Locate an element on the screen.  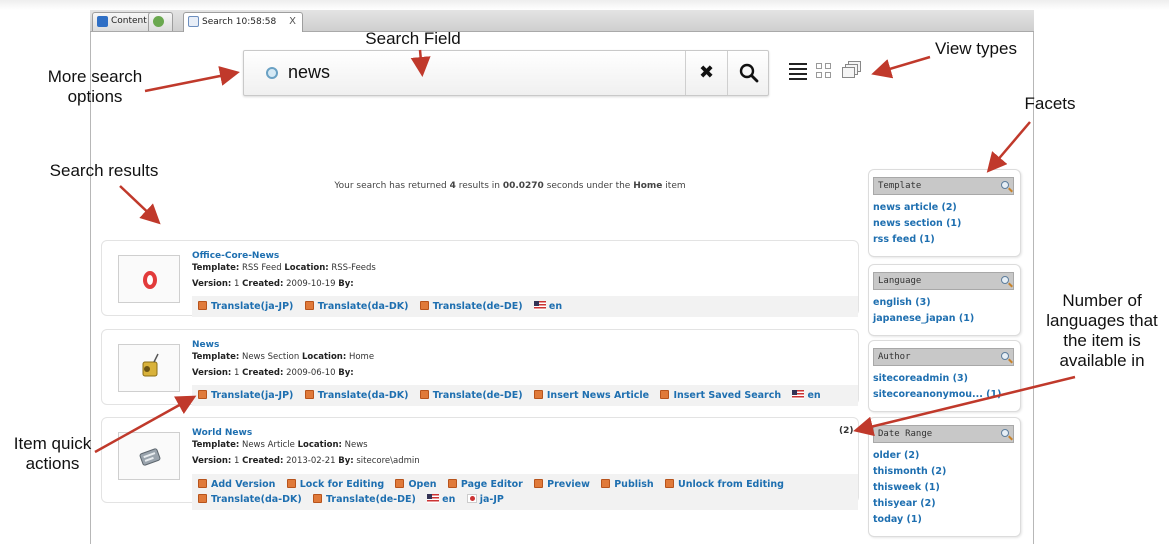
facet-header: Template is located at coordinates (943, 186).